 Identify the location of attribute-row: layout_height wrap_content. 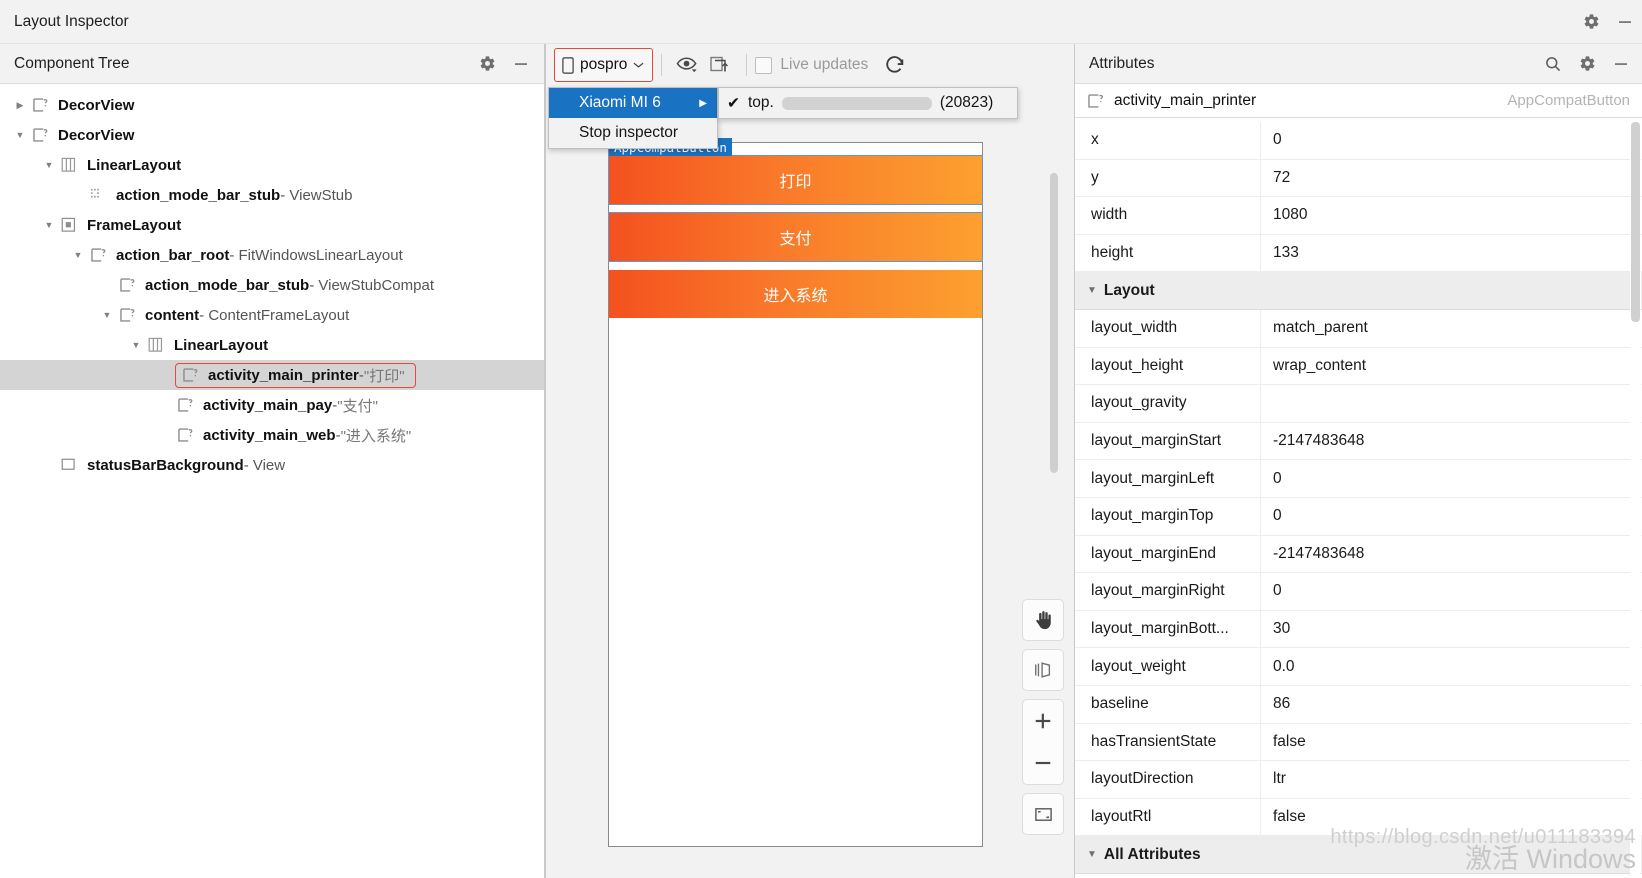
(1358, 366).